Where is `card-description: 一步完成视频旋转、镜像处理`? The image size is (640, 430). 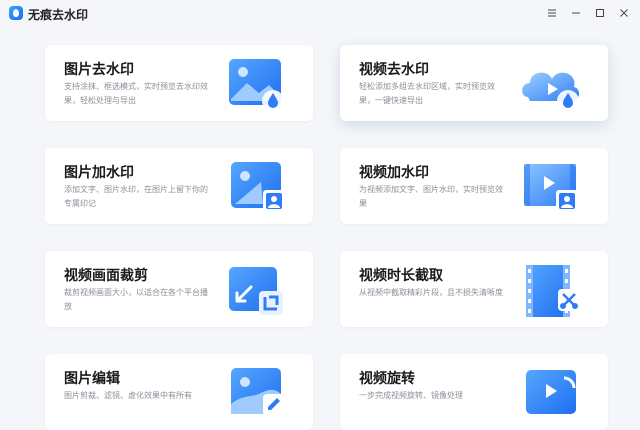 card-description: 一步完成视频旋转、镜像处理 is located at coordinates (411, 395).